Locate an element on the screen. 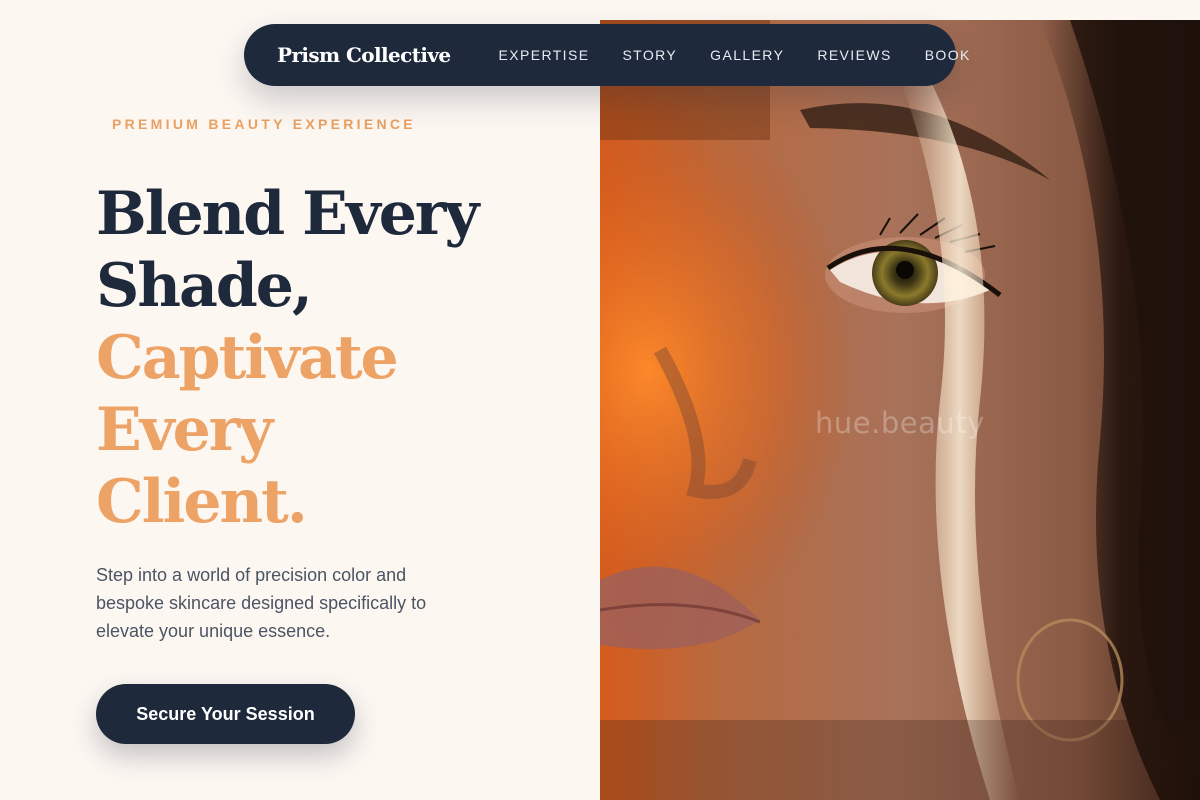 This screenshot has width=1200, height=800. nav-link-reviews: REVIEWS is located at coordinates (854, 55).